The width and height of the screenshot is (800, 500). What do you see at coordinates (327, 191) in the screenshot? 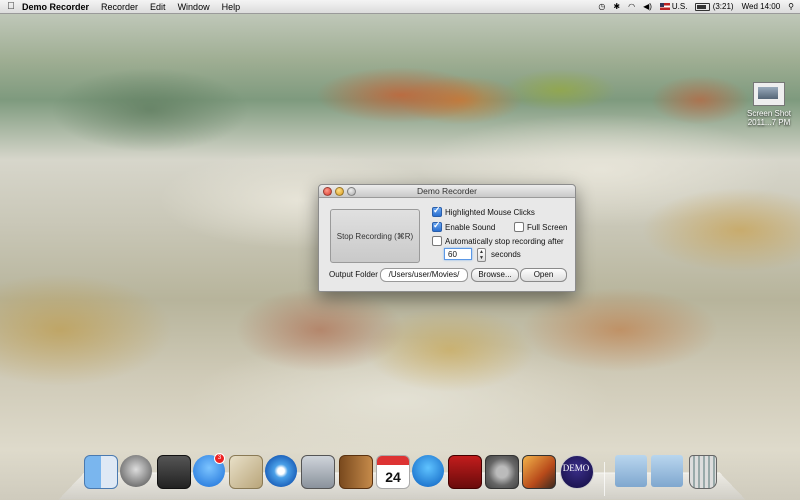
I see `close-button` at bounding box center [327, 191].